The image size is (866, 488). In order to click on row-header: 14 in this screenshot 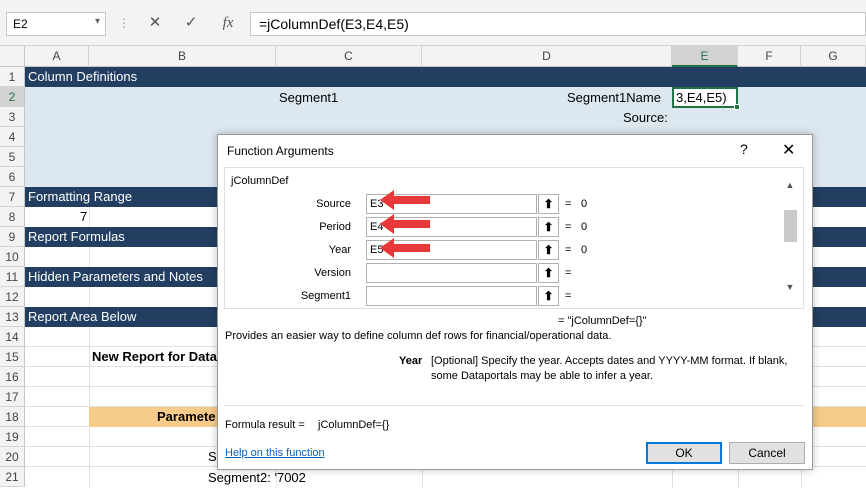, I will do `click(12, 337)`.